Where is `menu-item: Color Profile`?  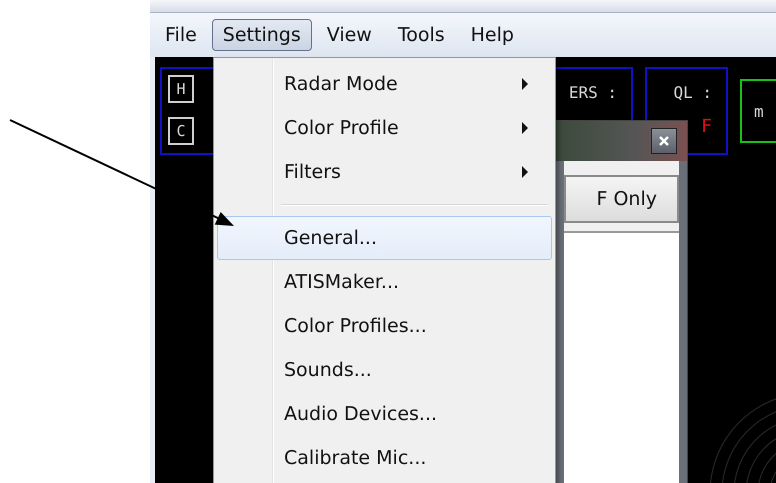 menu-item: Color Profile is located at coordinates (384, 128).